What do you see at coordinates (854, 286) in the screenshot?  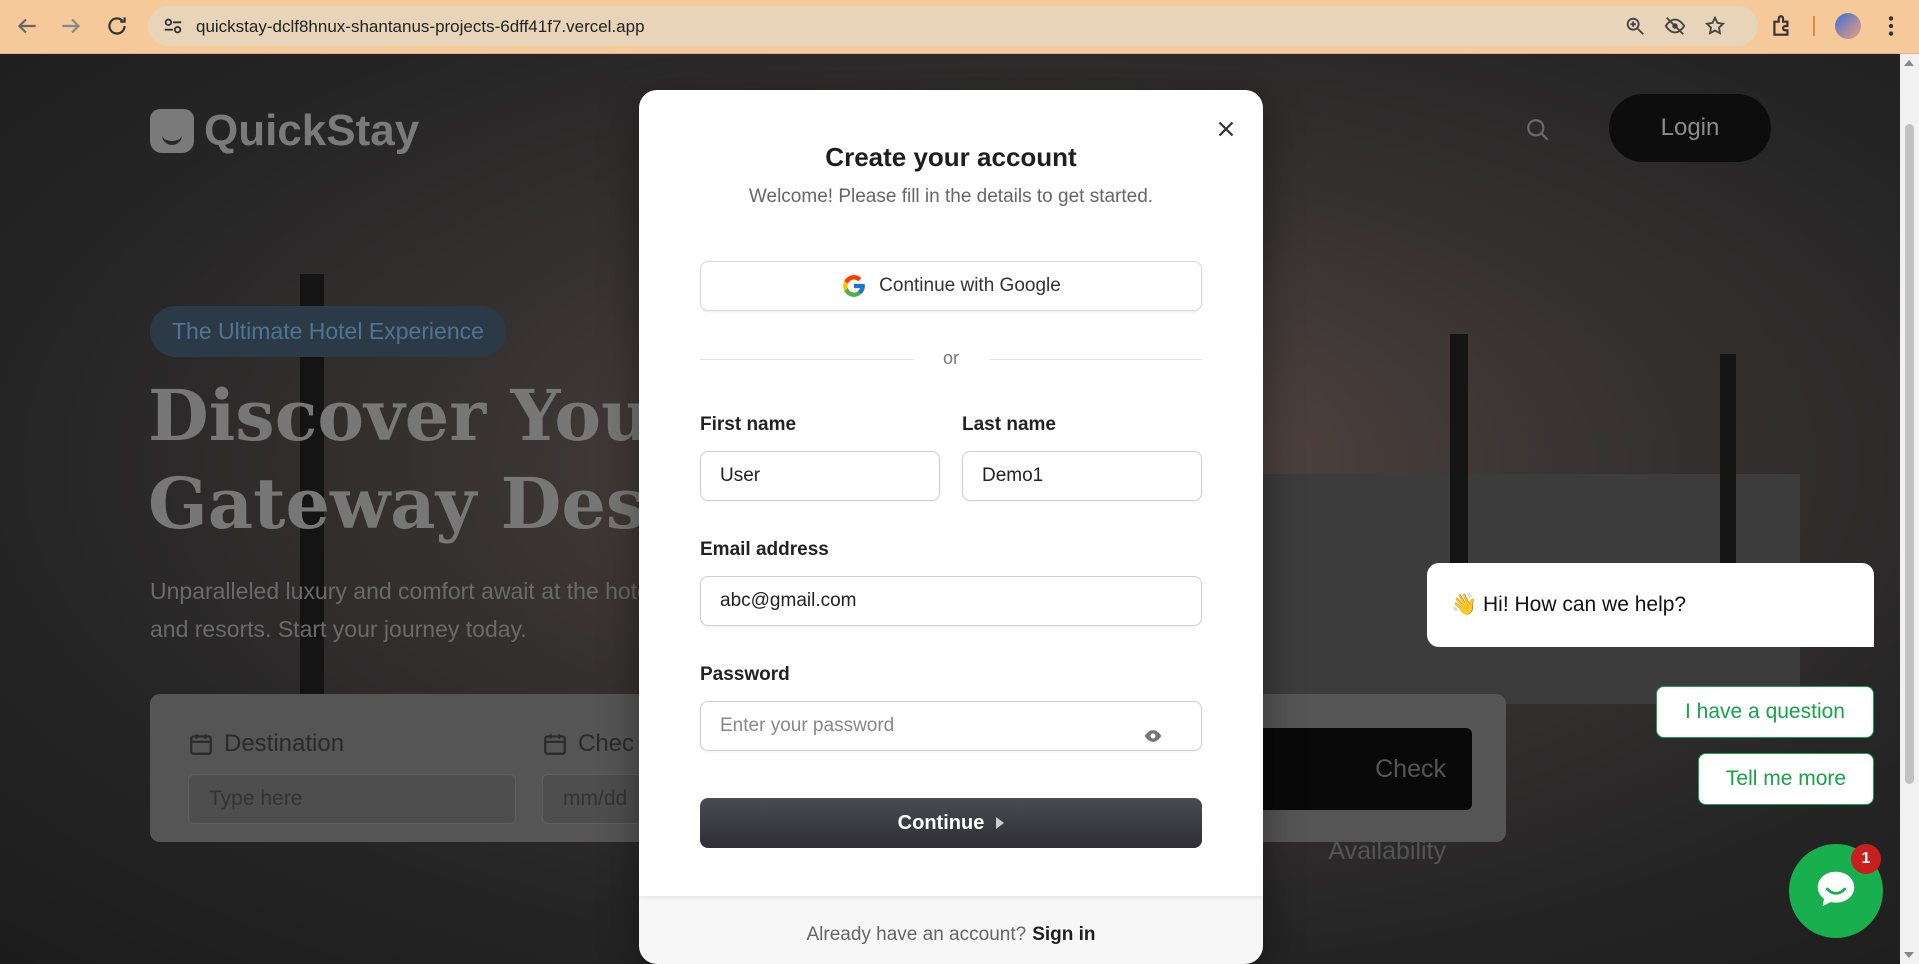 I see `google-icon` at bounding box center [854, 286].